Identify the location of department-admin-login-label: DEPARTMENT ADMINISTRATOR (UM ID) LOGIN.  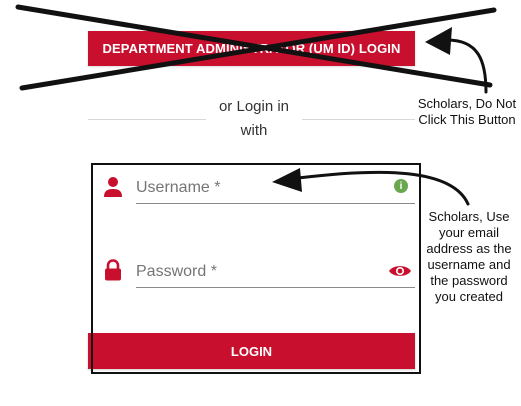
(251, 48).